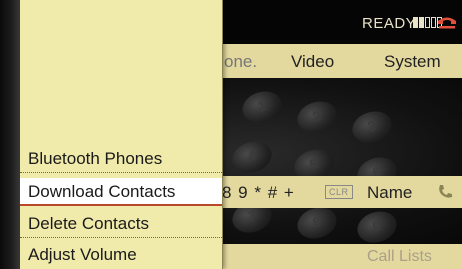 The width and height of the screenshot is (462, 269). Describe the element at coordinates (372, 127) in the screenshot. I see `keypad-key: 3` at that location.